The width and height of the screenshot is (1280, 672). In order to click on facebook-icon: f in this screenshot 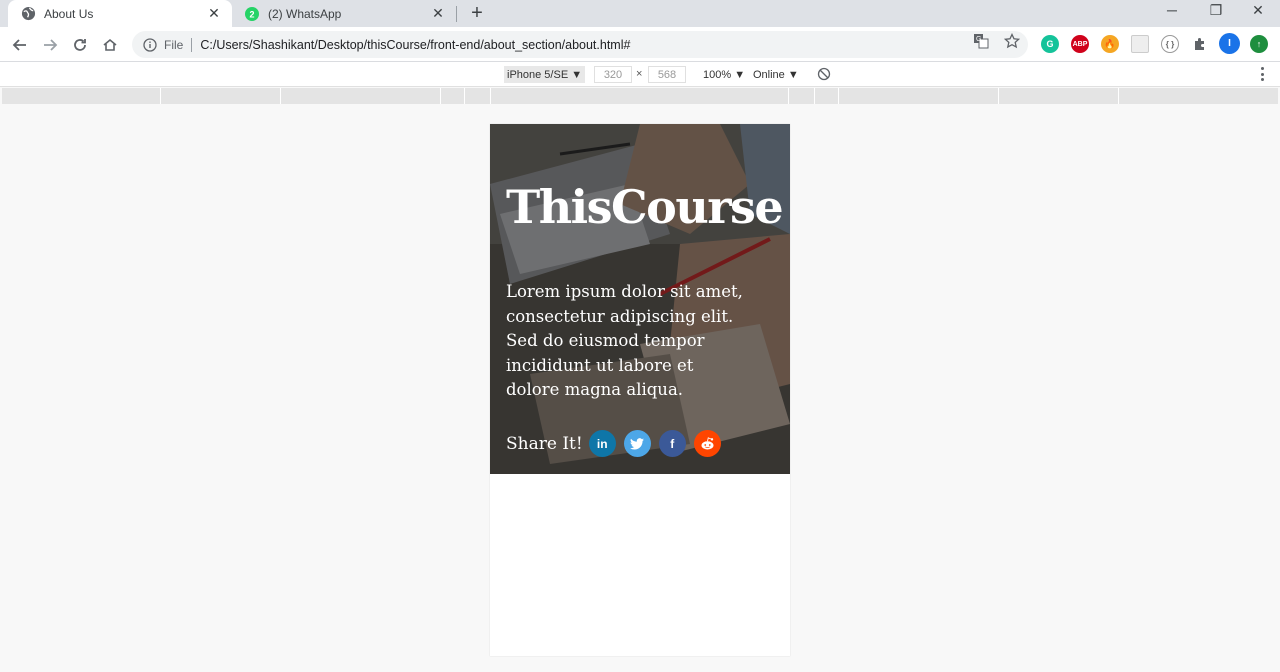, I will do `click(672, 443)`.